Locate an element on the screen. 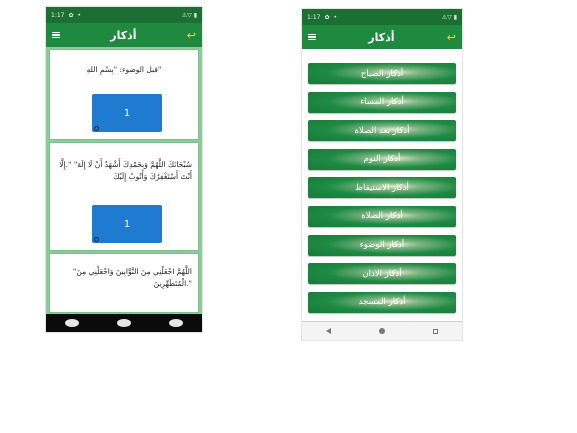  menu-item-evening: أذكار المساء is located at coordinates (382, 102).